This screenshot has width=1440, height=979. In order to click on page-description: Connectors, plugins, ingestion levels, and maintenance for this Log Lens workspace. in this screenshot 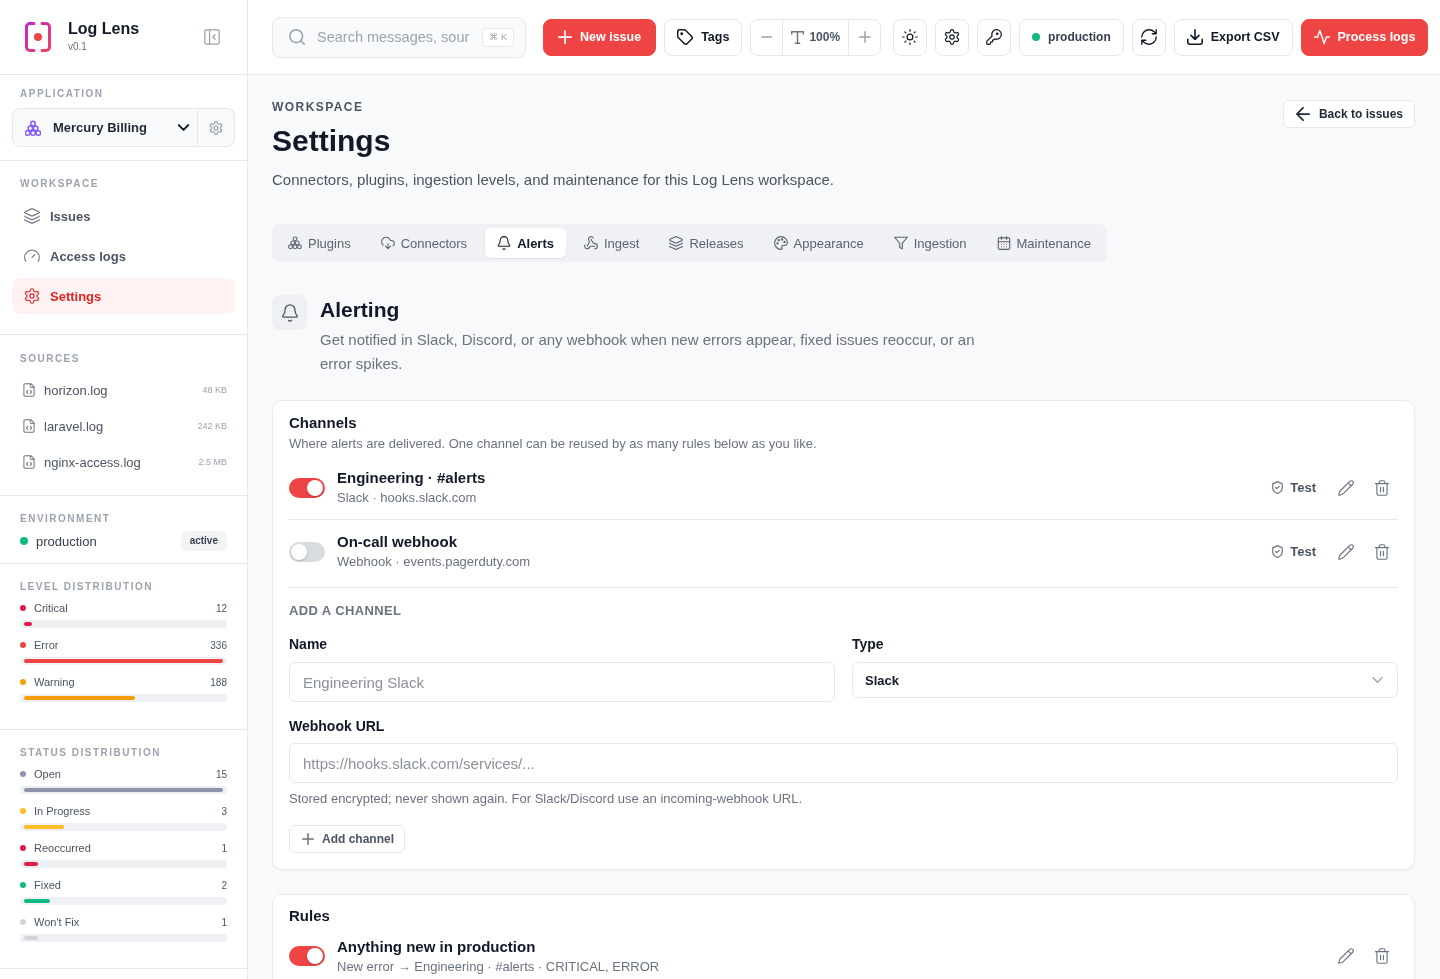, I will do `click(553, 180)`.